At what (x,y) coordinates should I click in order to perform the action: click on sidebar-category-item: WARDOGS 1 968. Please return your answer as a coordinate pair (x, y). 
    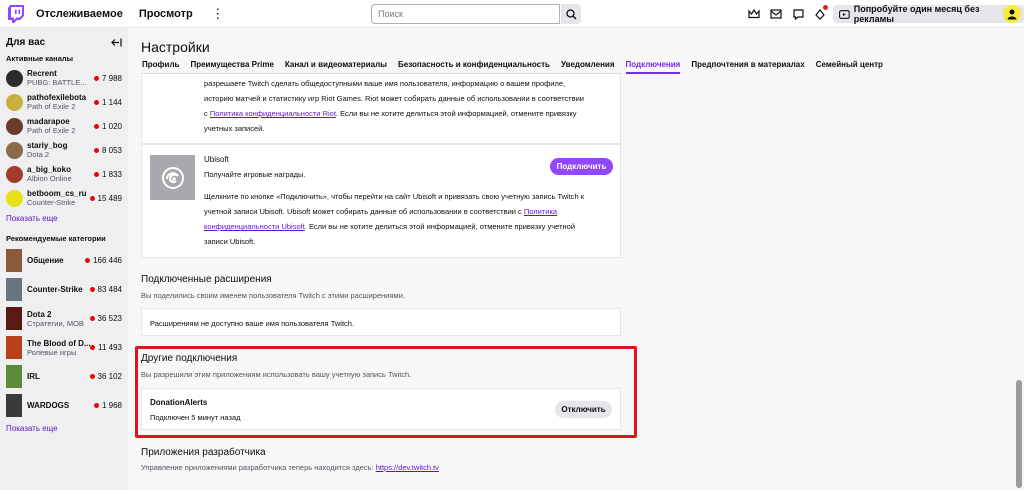
    Looking at the image, I should click on (64, 405).